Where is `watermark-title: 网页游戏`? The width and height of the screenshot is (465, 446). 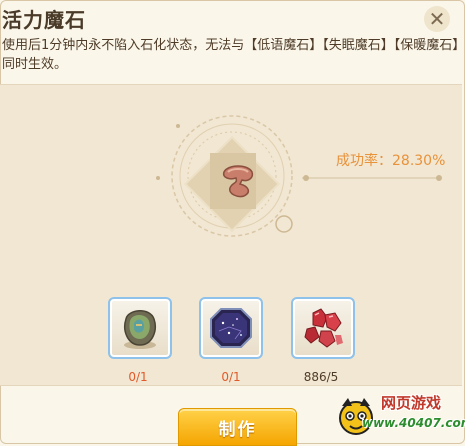
watermark-title: 网页游戏 is located at coordinates (411, 403).